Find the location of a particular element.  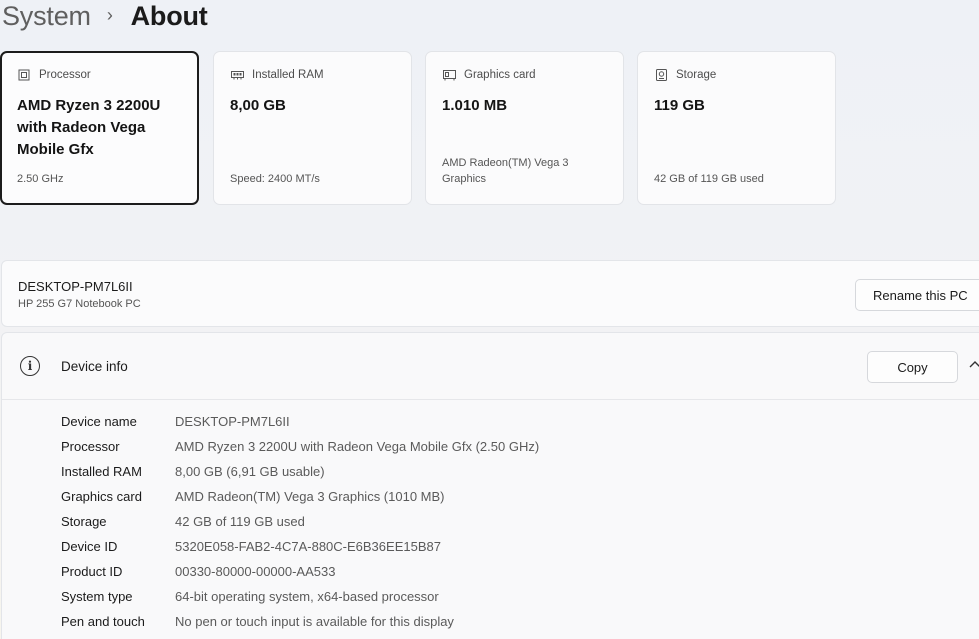

graphics-card-value: 1.010 MB is located at coordinates (475, 105).